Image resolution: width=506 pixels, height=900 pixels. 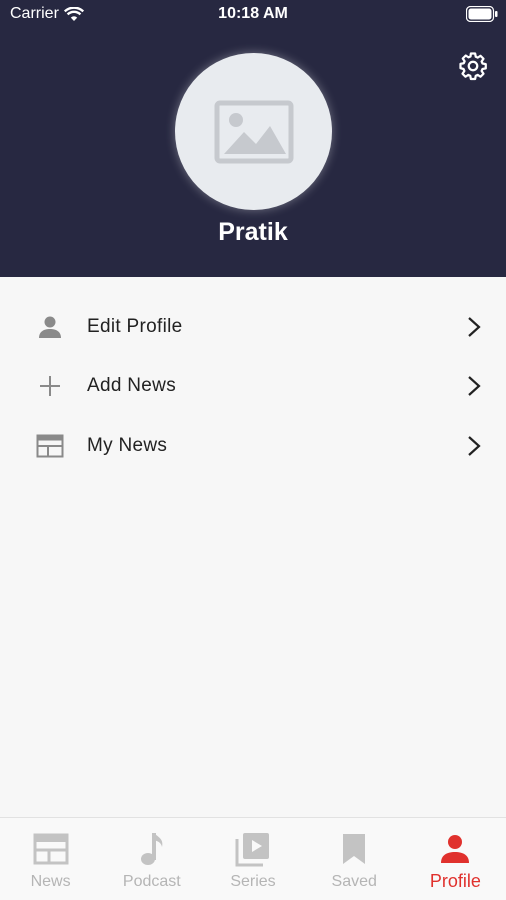 What do you see at coordinates (473, 66) in the screenshot?
I see `settings-gear-icon` at bounding box center [473, 66].